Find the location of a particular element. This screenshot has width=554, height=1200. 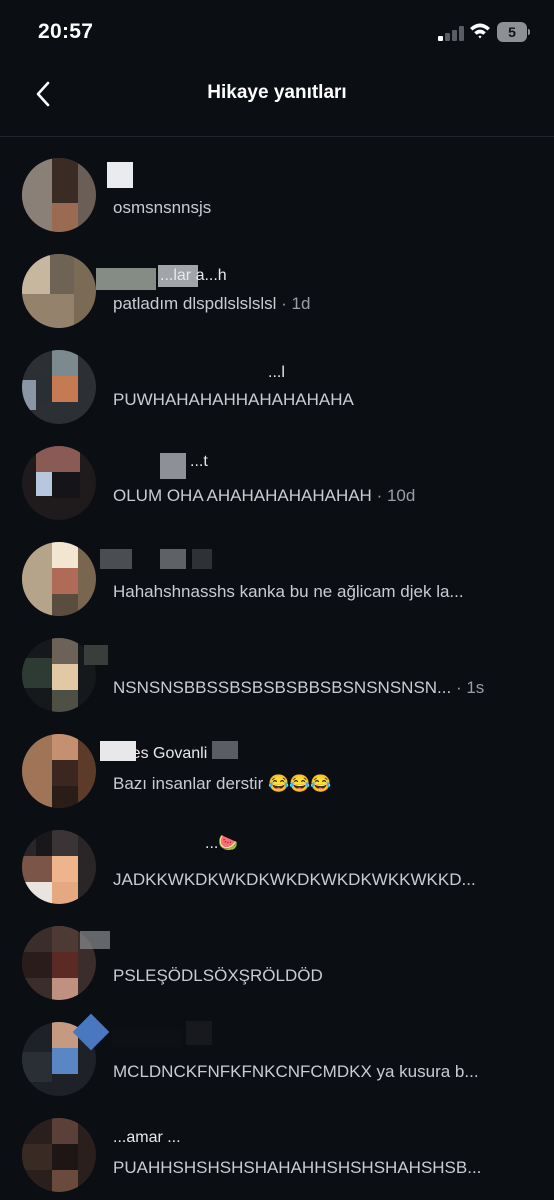

battery-icon: 5 is located at coordinates (513, 32).